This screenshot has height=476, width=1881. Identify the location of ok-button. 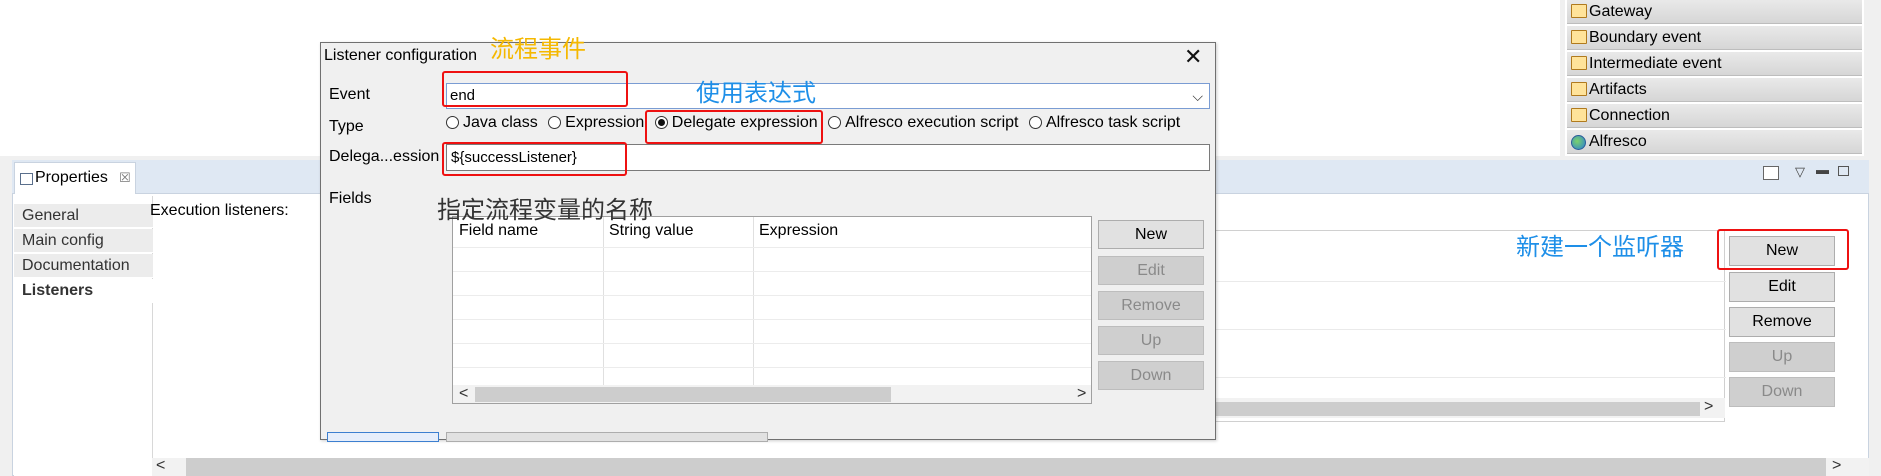
(383, 437).